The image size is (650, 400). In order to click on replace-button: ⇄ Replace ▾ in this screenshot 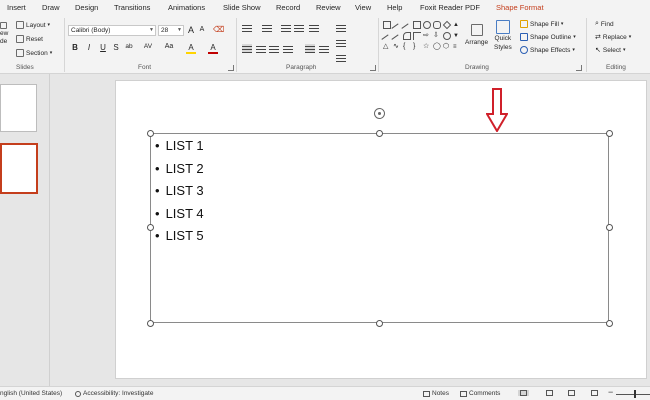, I will do `click(613, 37)`.